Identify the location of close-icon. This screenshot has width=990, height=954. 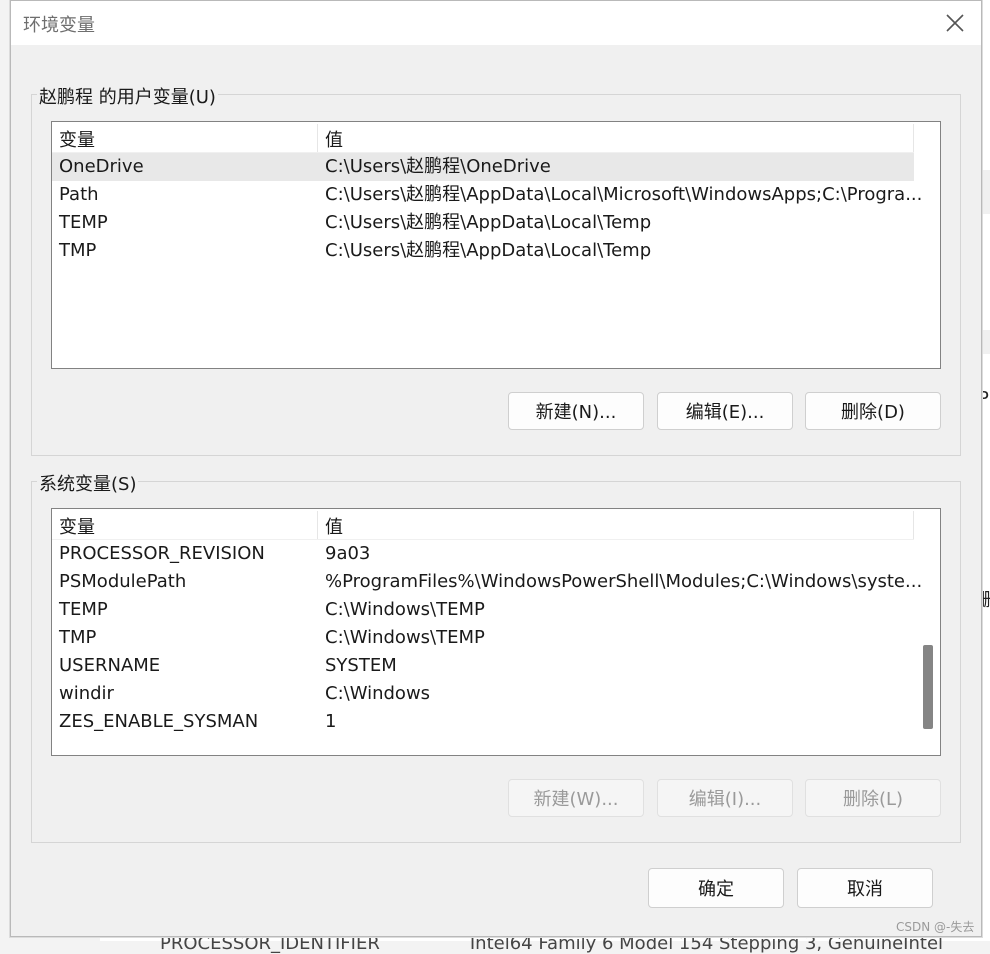
(955, 23).